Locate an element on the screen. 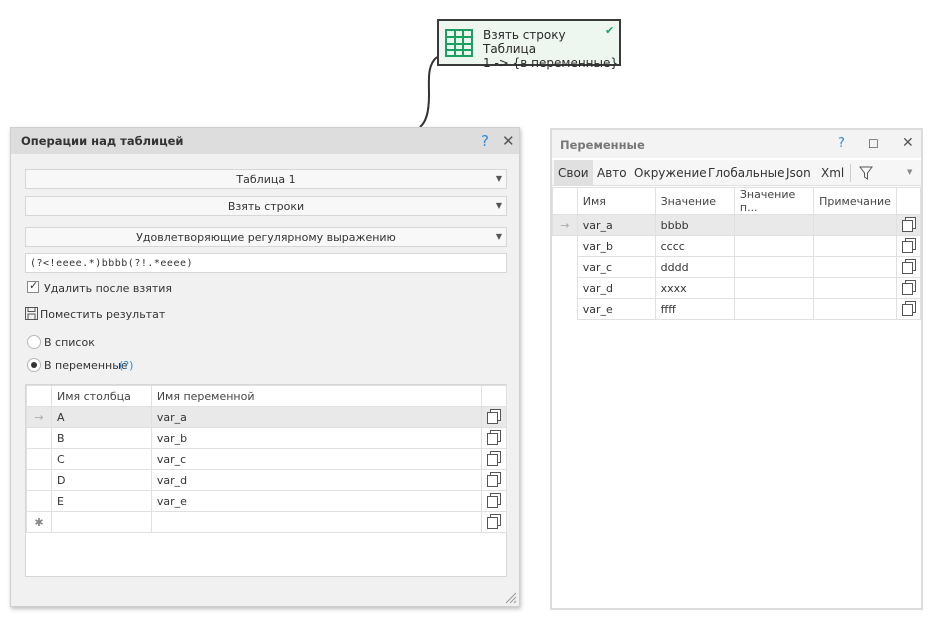 The width and height of the screenshot is (944, 623). cell-column: D is located at coordinates (101, 480).